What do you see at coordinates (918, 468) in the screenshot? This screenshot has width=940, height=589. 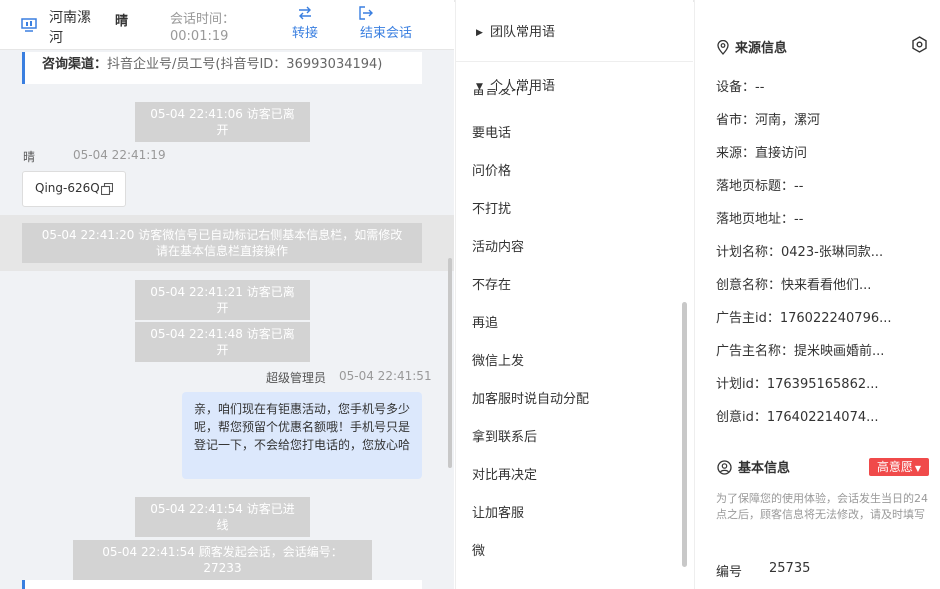 I see `dropdown-caret-icon: ▼` at bounding box center [918, 468].